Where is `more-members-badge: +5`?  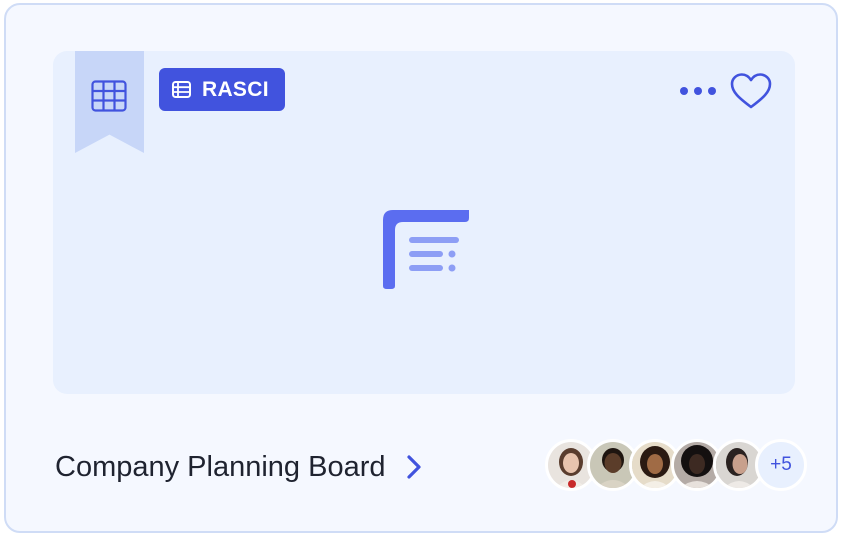 more-members-badge: +5 is located at coordinates (781, 465).